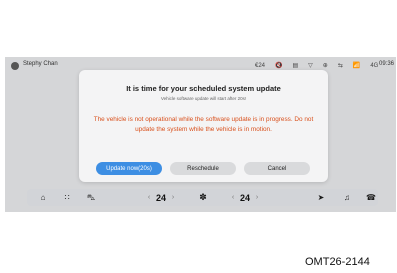 This screenshot has width=397, height=273. What do you see at coordinates (149, 197) in the screenshot?
I see `left-temp-down-button: ‹` at bounding box center [149, 197].